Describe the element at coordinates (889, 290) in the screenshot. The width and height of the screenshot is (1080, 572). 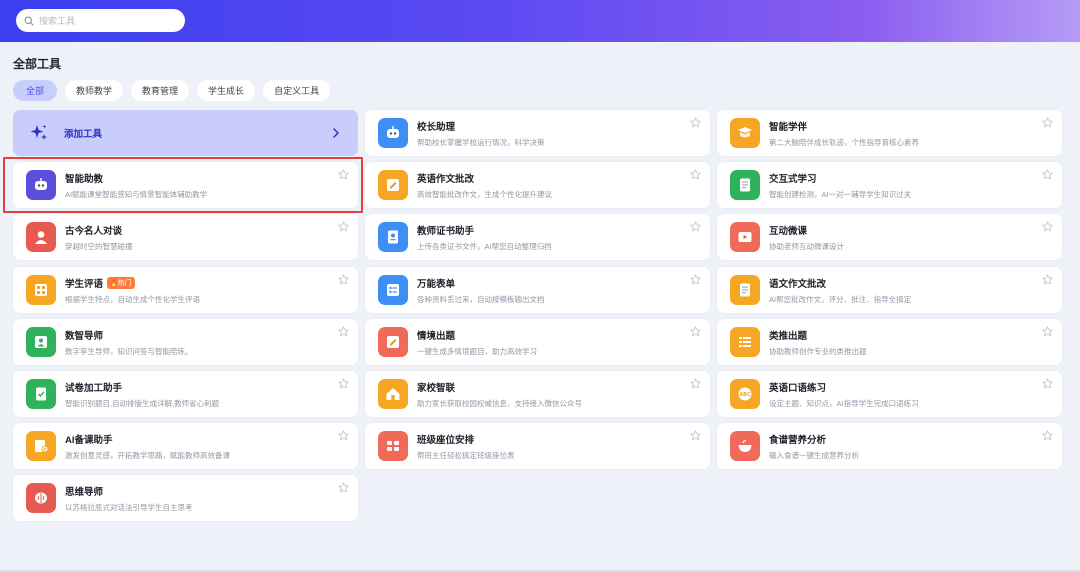
I see `tool-card: 语文作文批改 AI帮您批改作文，评分、批注、指导全搞定` at that location.